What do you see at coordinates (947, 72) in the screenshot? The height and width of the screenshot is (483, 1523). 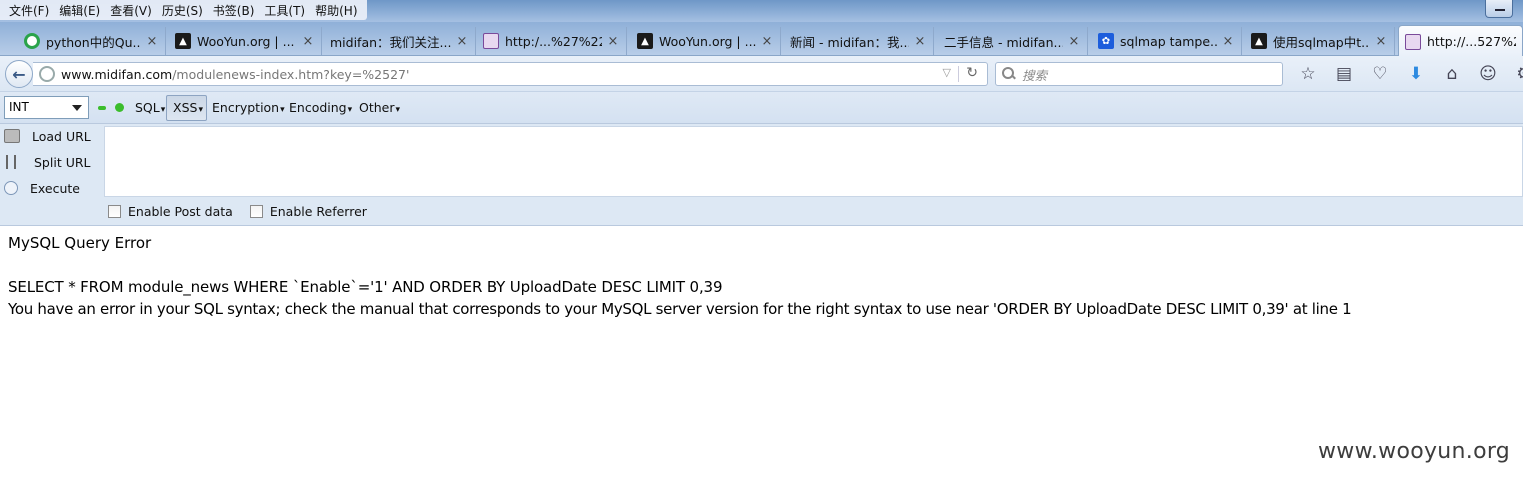 I see `dropdown-arrow-icon: ▽` at bounding box center [947, 72].